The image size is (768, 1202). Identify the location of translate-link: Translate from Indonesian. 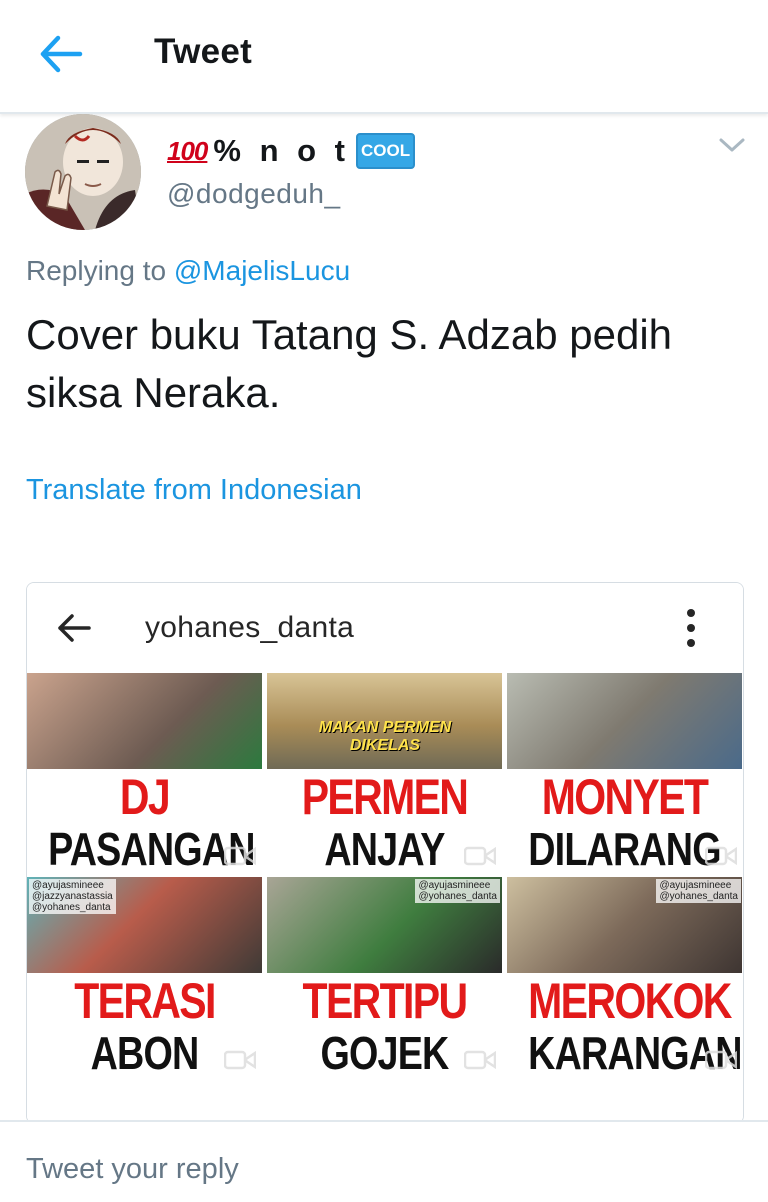
(194, 490).